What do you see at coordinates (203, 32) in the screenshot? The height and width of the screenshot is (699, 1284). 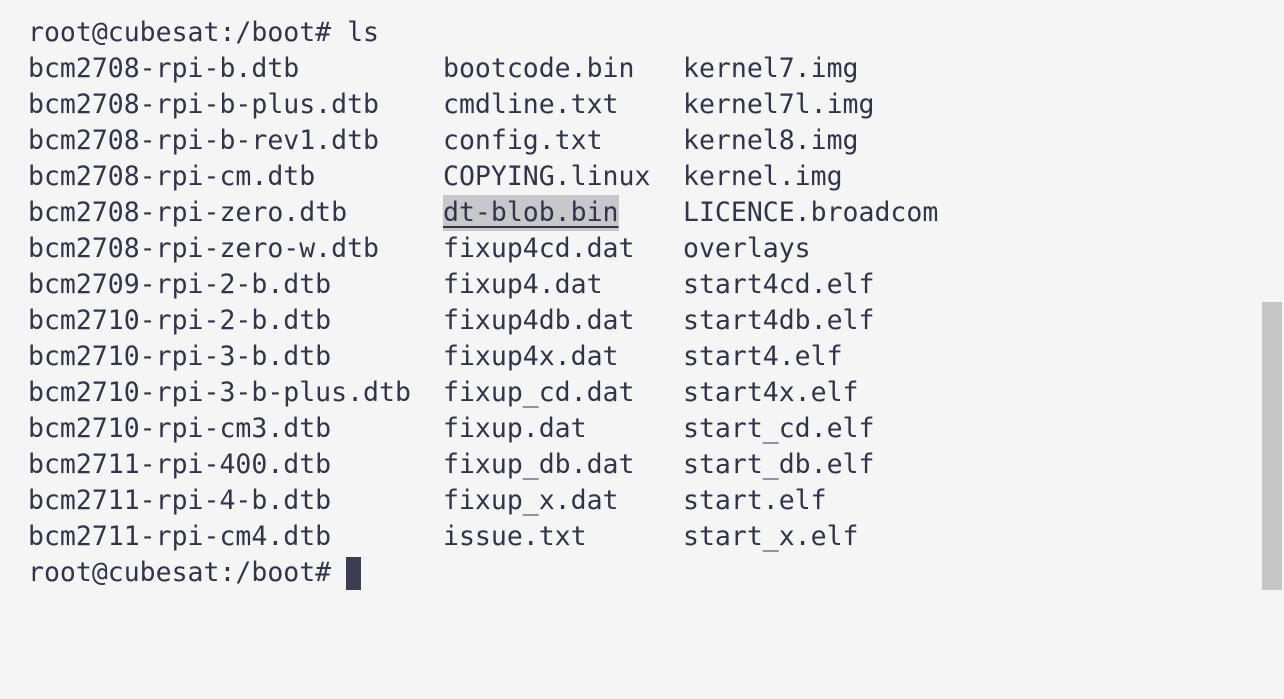 I see `command-line: root@cubesat:/boot# ls` at bounding box center [203, 32].